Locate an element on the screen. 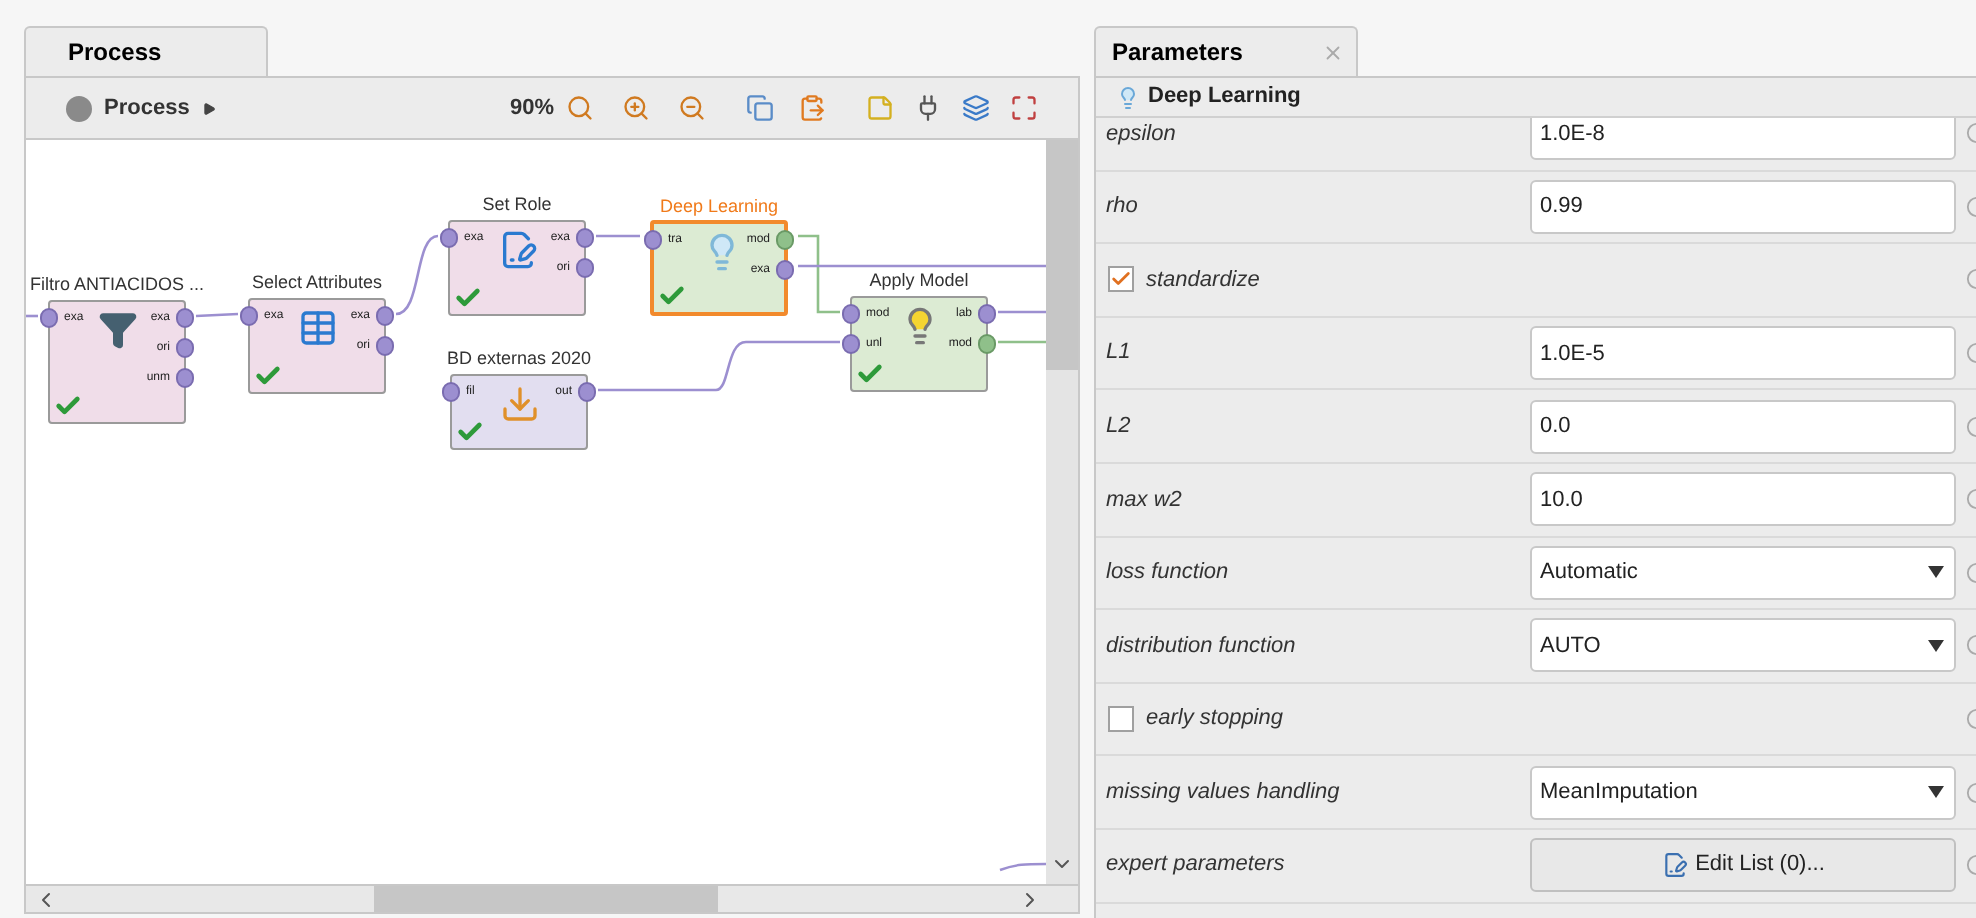  paste-icon is located at coordinates (812, 108).